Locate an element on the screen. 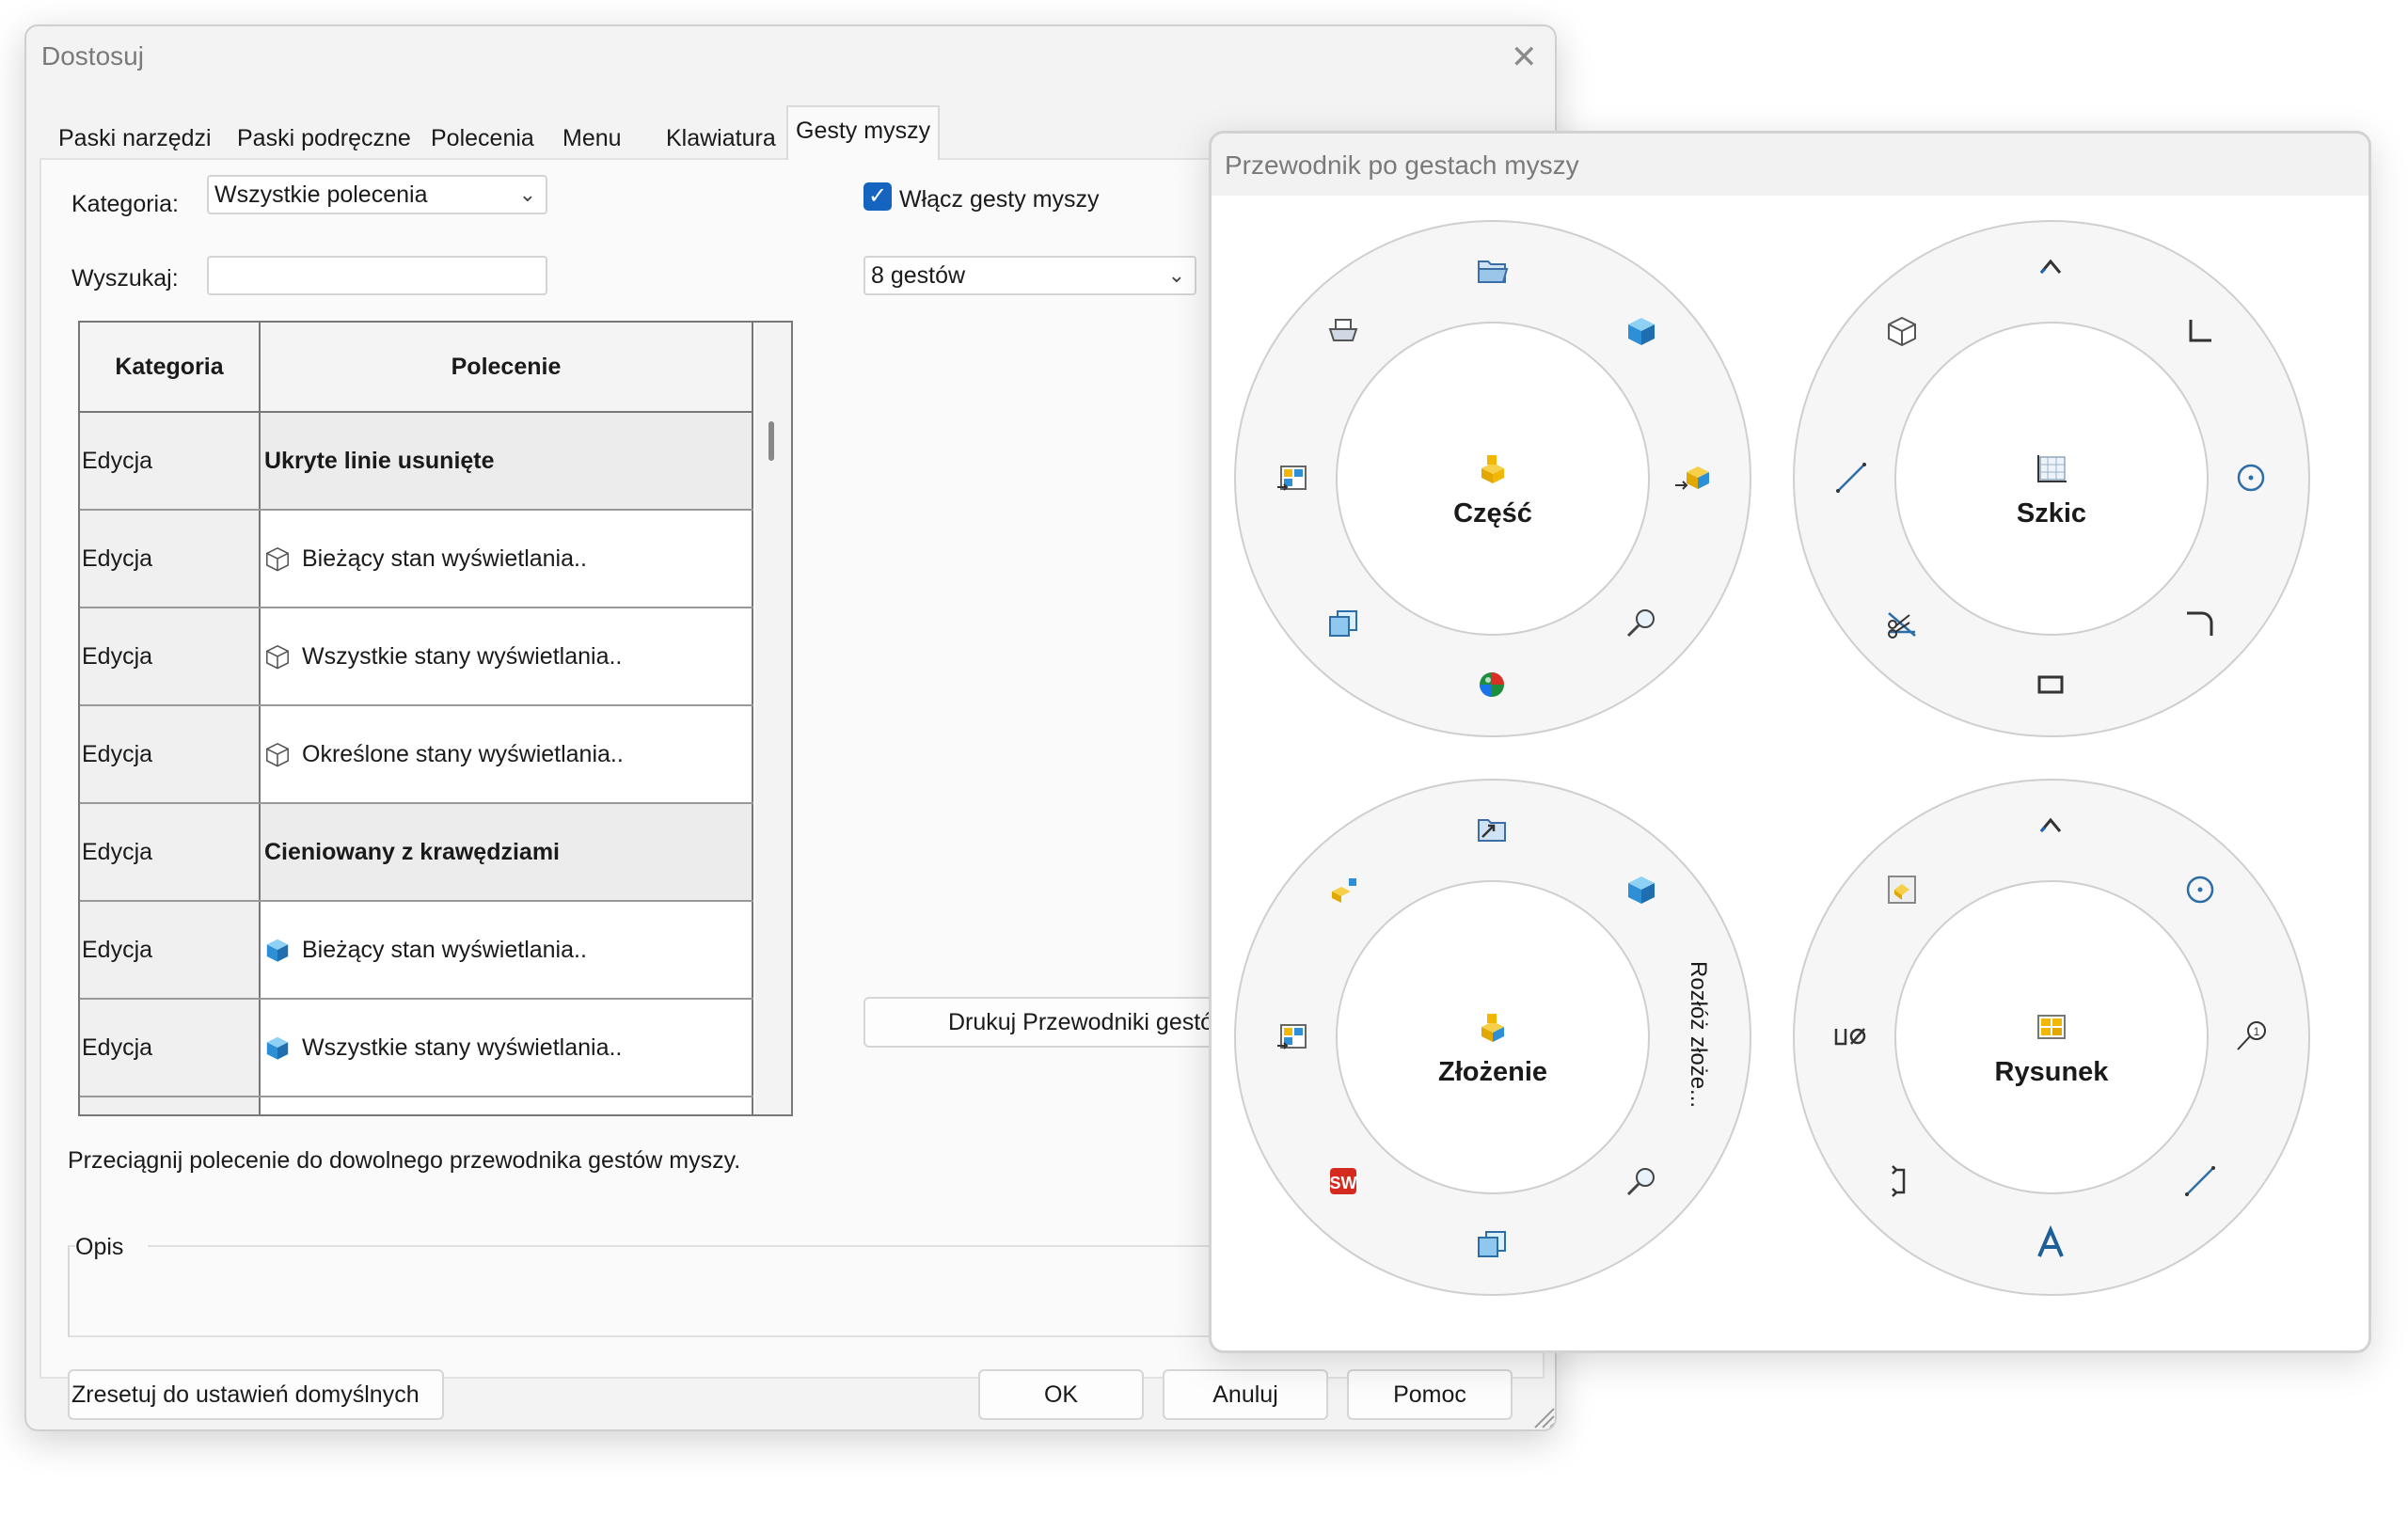 The image size is (2408, 1515). ok-button: OK is located at coordinates (1061, 1394).